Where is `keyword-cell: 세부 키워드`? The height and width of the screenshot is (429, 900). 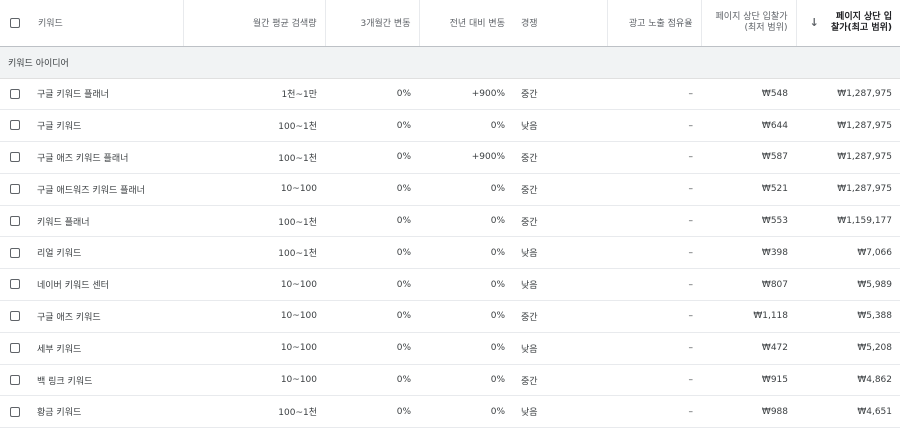
keyword-cell: 세부 키워드 is located at coordinates (106, 348).